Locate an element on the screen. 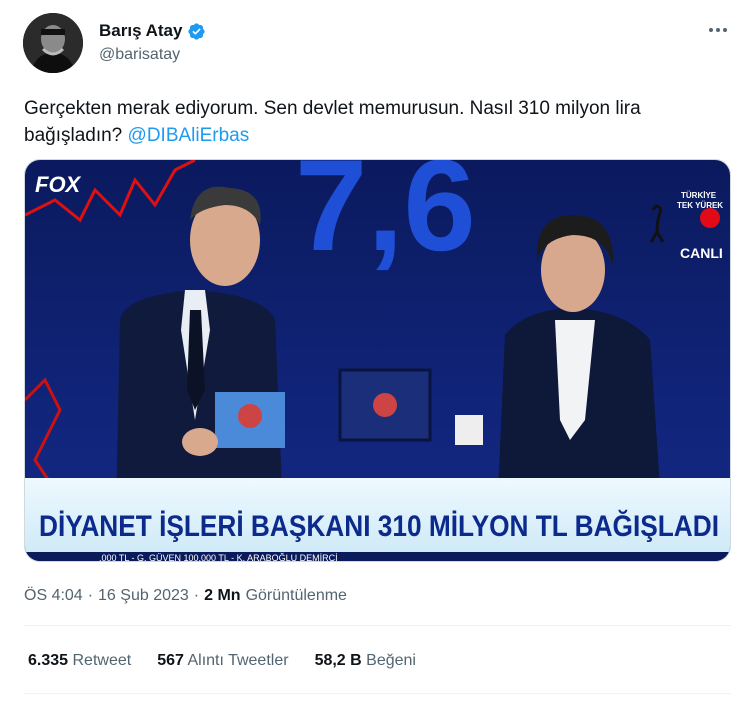  media-badge-line1: TÜRKİYE is located at coordinates (699, 195).